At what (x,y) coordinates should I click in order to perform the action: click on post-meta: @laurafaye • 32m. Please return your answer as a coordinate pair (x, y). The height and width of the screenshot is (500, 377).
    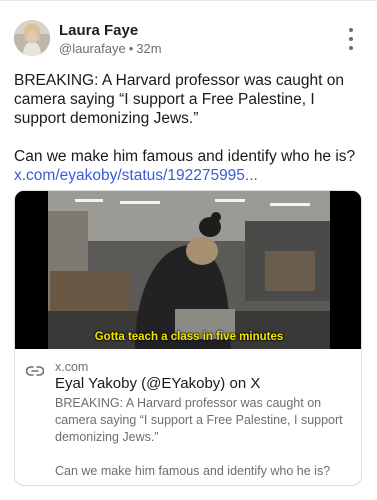
    Looking at the image, I should click on (110, 48).